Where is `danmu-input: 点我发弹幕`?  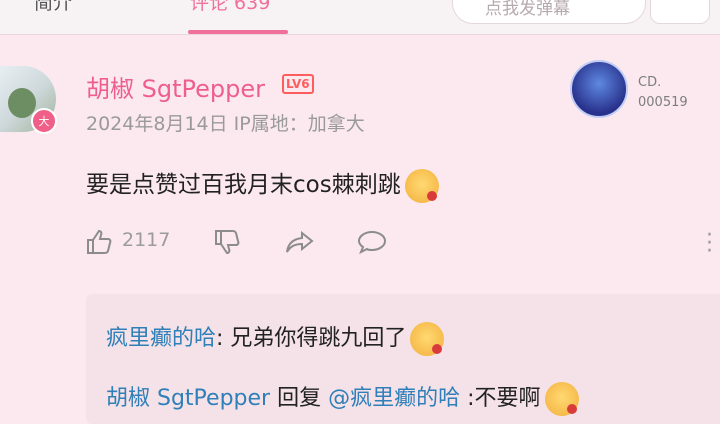
danmu-input: 点我发弹幕 is located at coordinates (549, 12).